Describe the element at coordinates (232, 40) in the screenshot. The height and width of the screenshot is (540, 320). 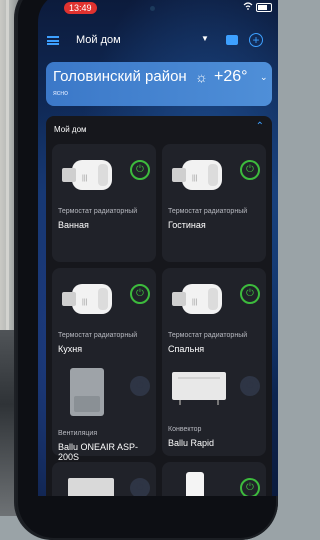
I see `layout-icon` at that location.